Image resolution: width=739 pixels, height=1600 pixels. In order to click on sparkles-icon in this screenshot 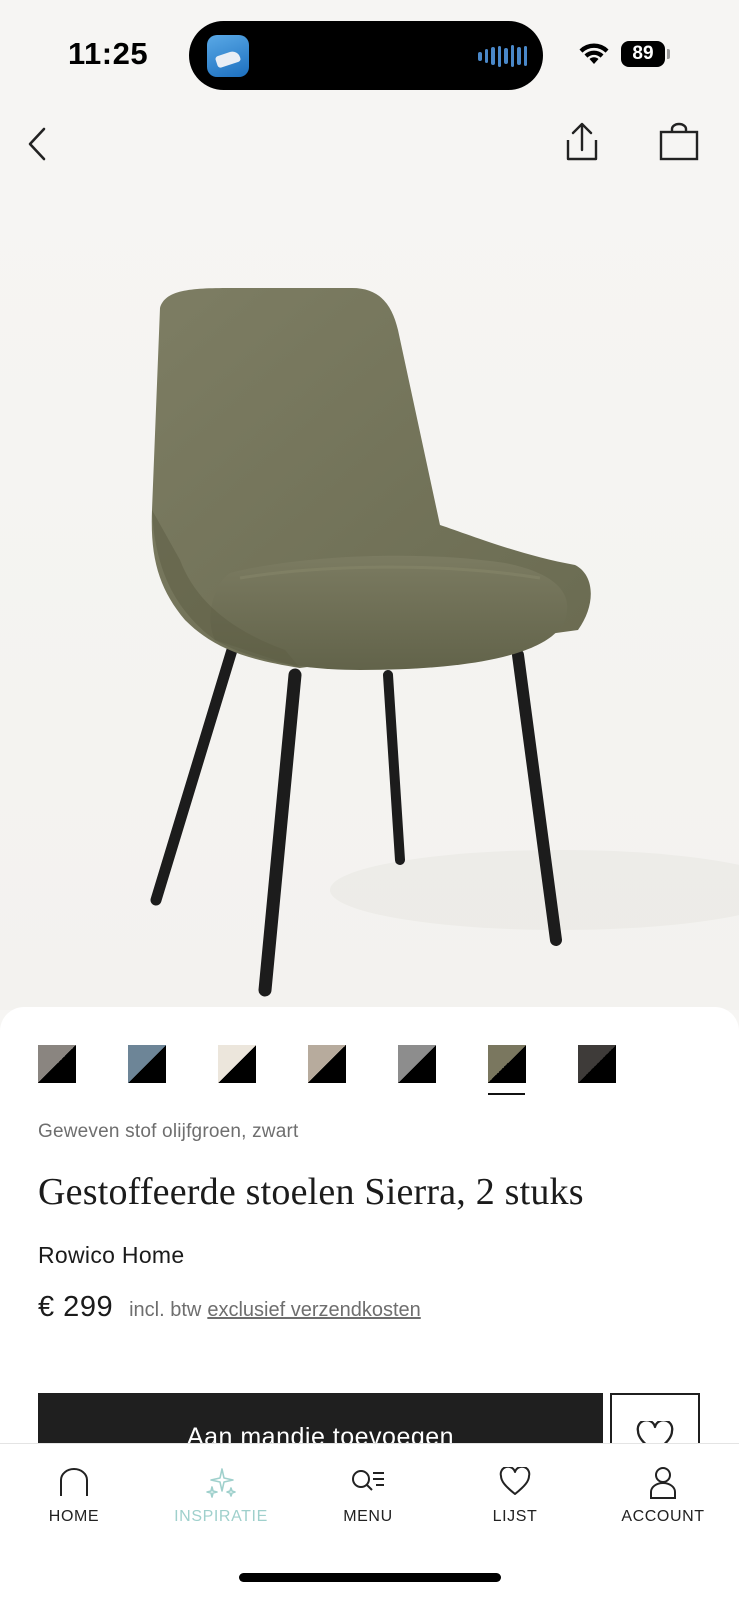, I will do `click(221, 1482)`.